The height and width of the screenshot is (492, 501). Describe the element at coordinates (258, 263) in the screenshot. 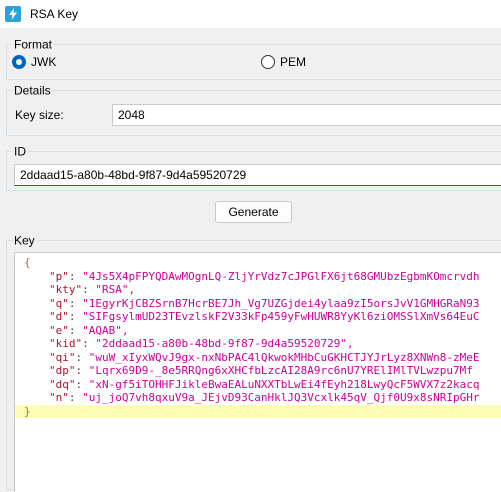

I see `code-line: {` at that location.